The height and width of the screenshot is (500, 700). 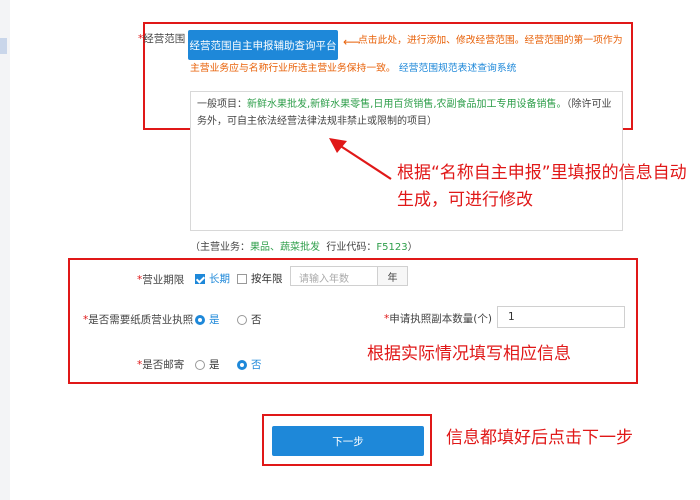 I want to click on next-step-button: 下一步, so click(x=348, y=441).